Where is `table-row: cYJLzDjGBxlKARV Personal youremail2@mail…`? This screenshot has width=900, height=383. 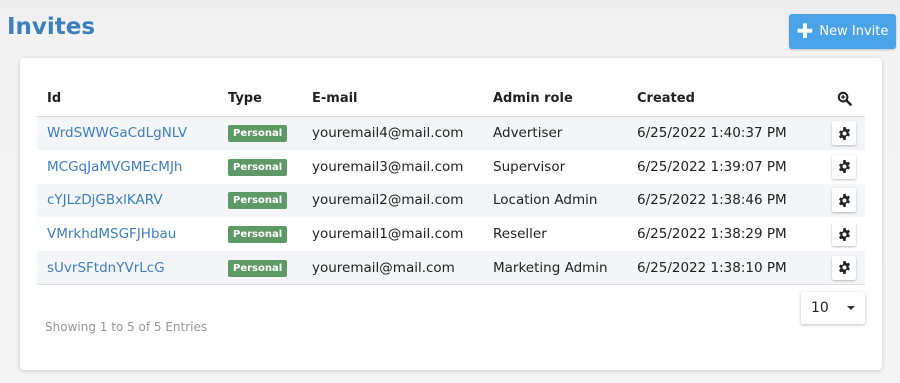
table-row: cYJLzDjGBxlKARV Personal youremail2@mail… is located at coordinates (451, 200).